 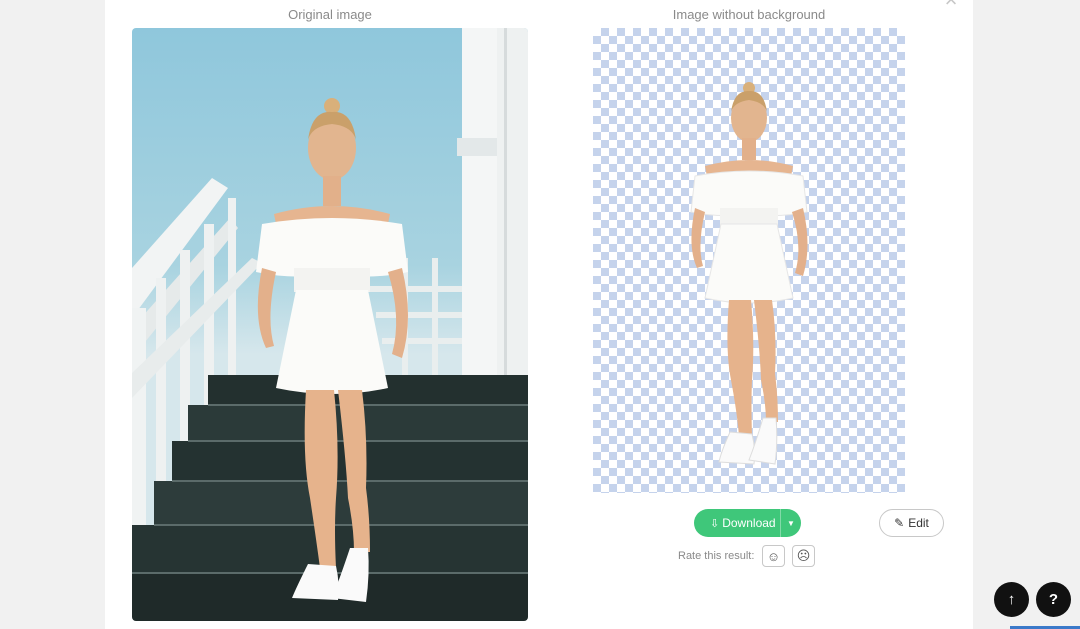 What do you see at coordinates (716, 556) in the screenshot?
I see `rate-result-label: Rate this result:` at bounding box center [716, 556].